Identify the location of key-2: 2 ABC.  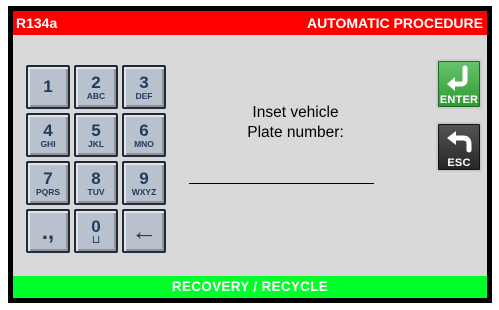
(96, 87).